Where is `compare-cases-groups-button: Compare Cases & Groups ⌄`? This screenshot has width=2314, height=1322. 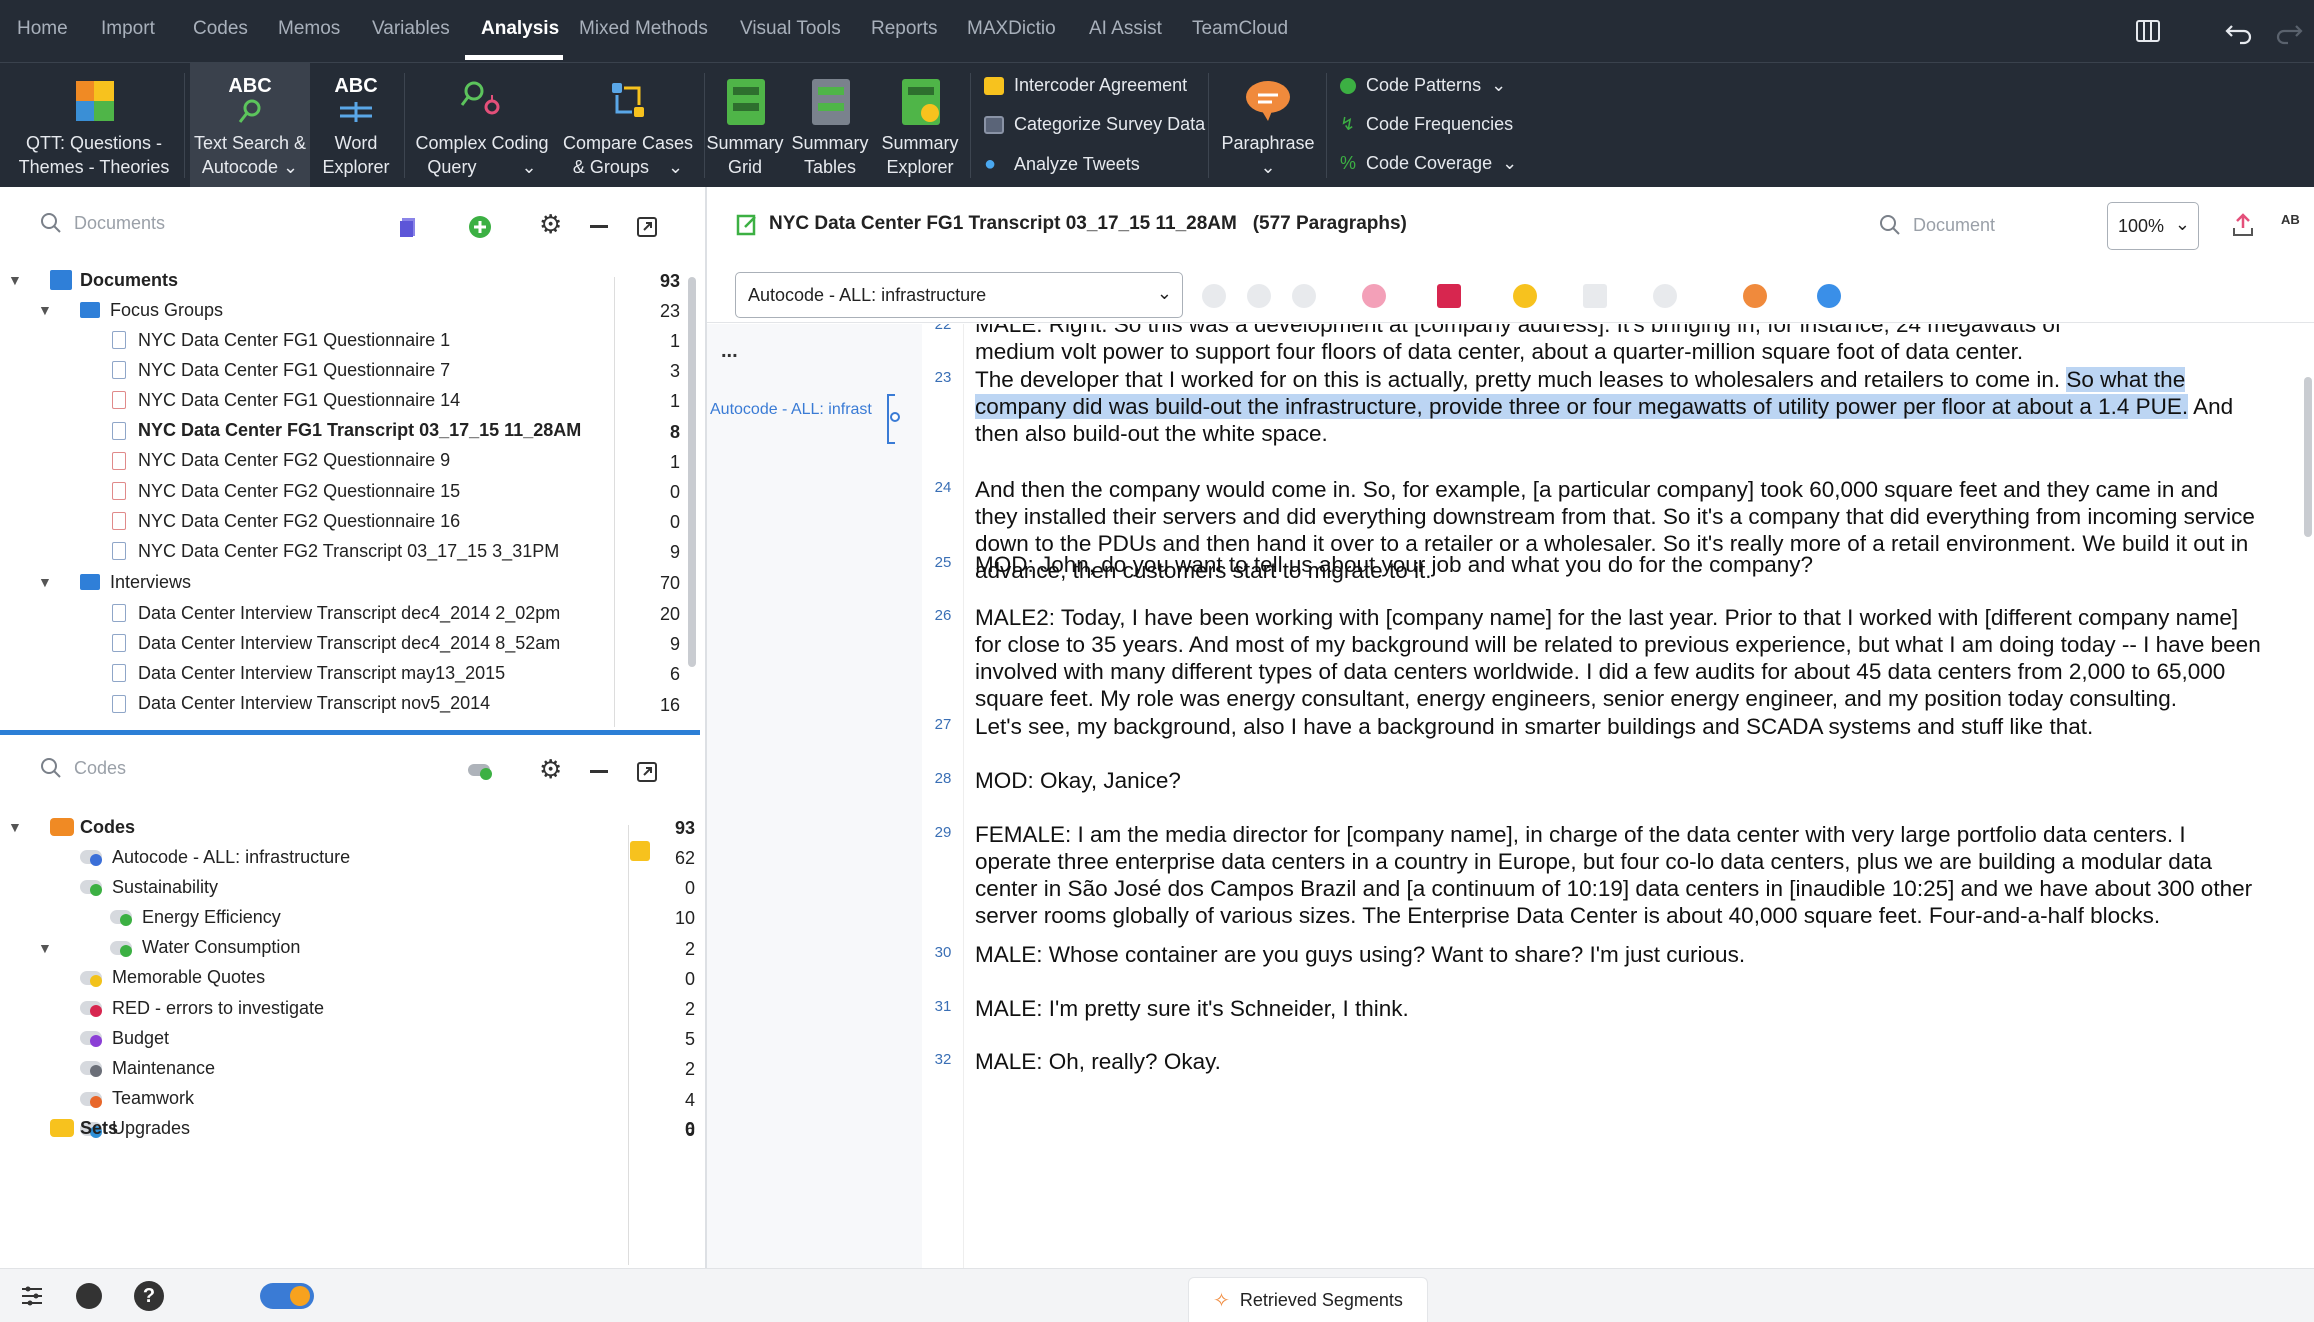
compare-cases-groups-button: Compare Cases & Groups ⌄ is located at coordinates (628, 125).